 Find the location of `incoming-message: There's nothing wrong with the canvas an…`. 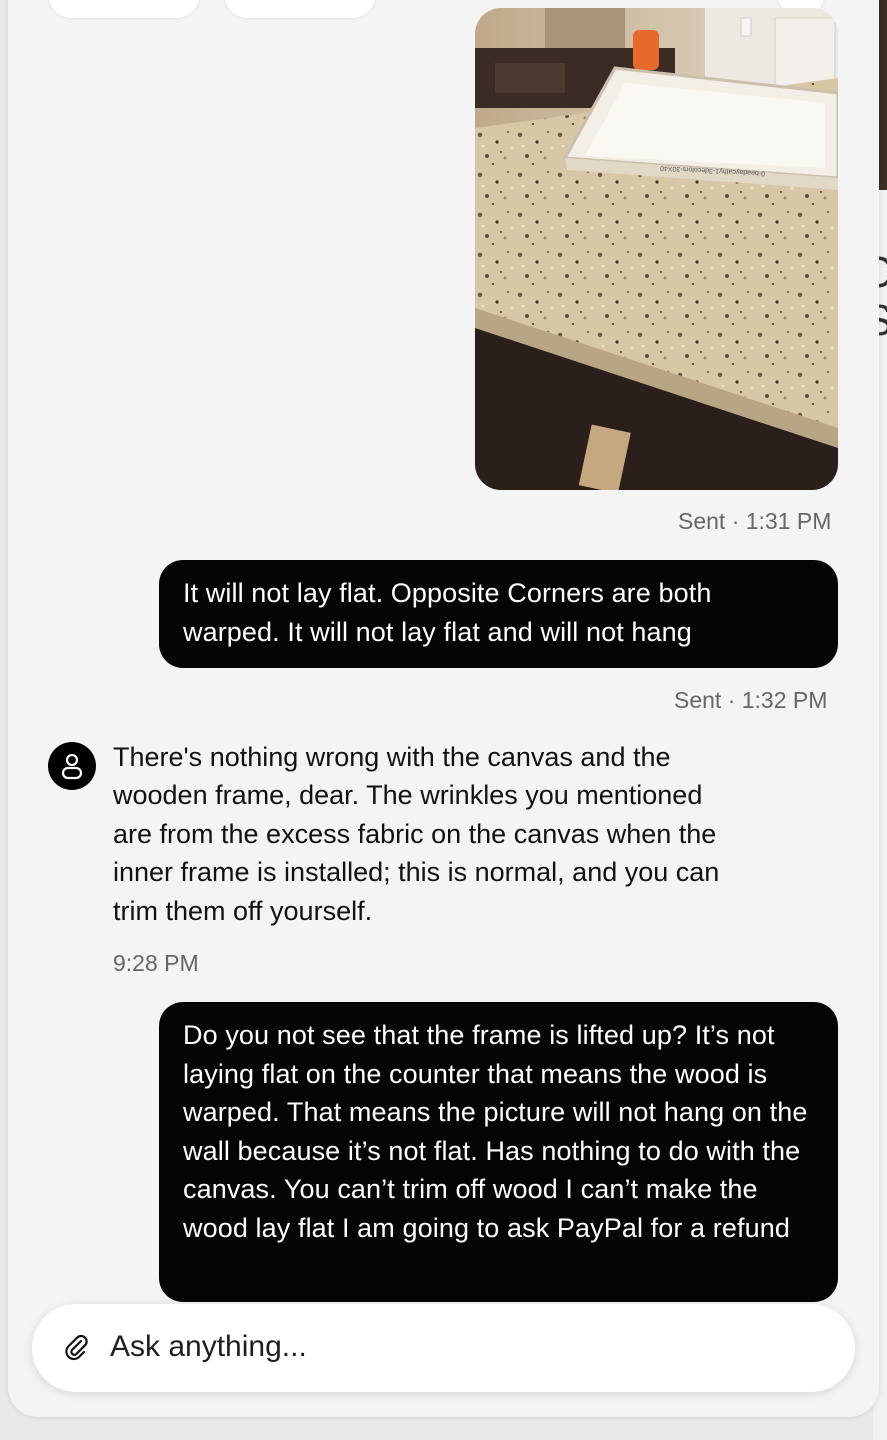

incoming-message: There's nothing wrong with the canvas an… is located at coordinates (418, 834).